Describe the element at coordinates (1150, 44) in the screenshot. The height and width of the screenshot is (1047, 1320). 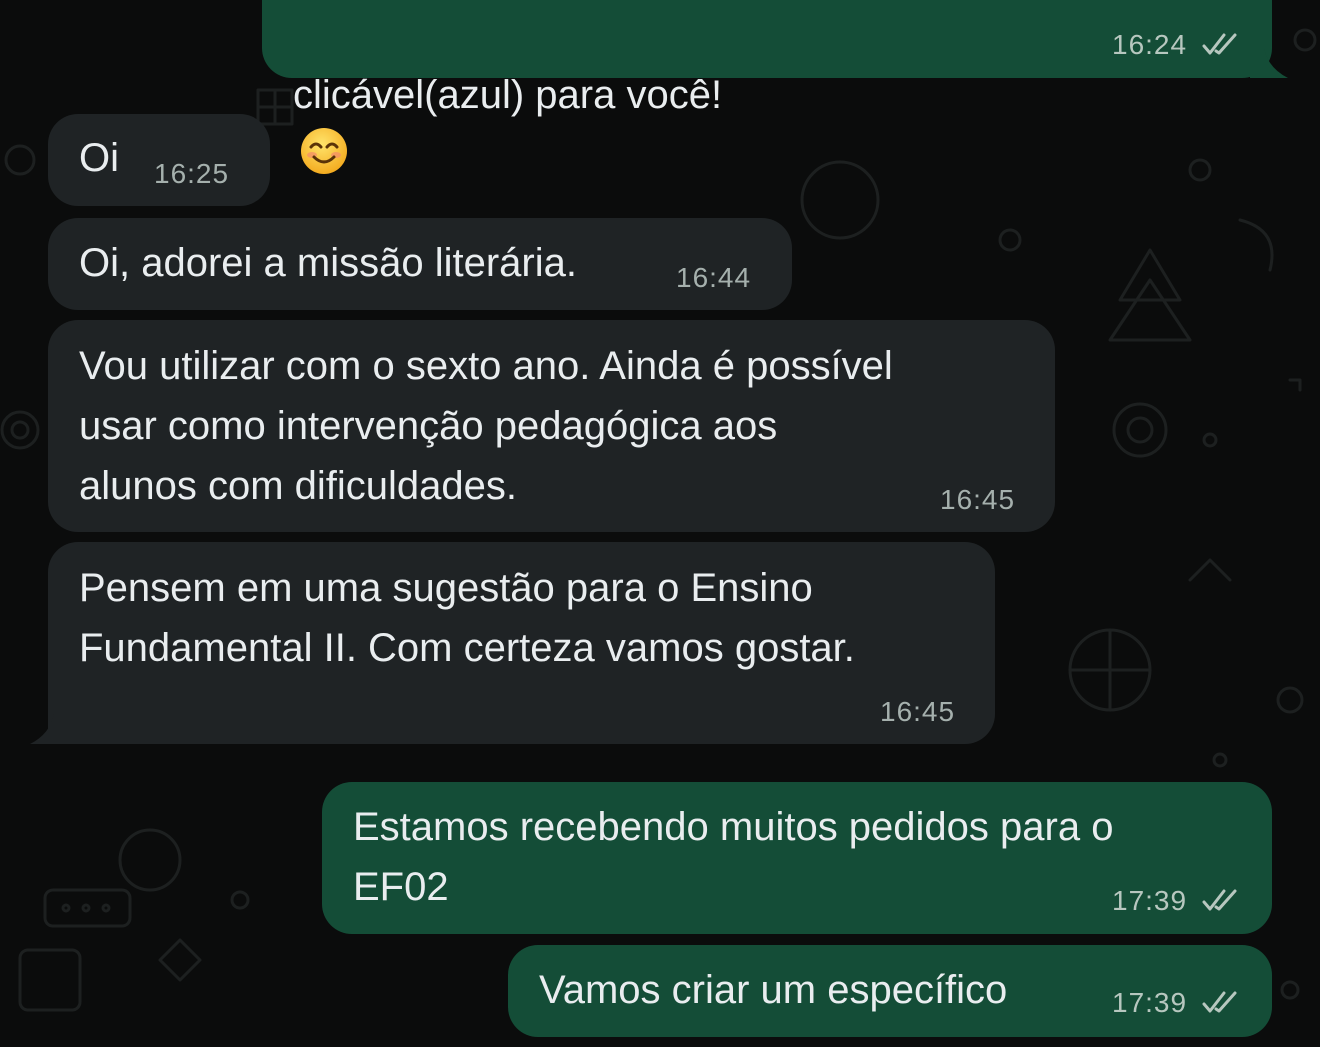
I see `message-timestamp: 16:24` at that location.